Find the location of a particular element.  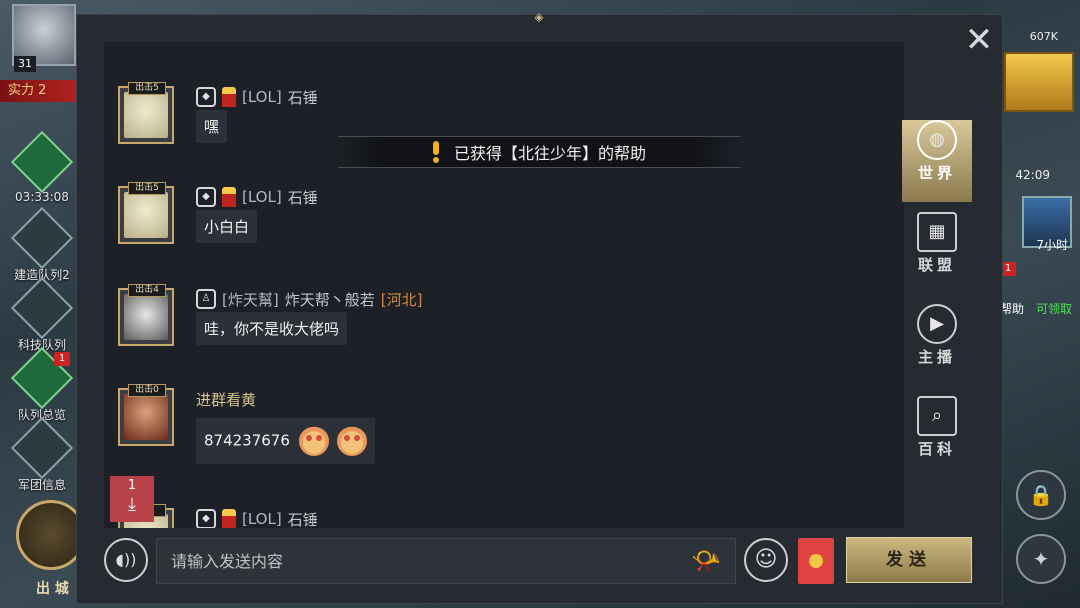

voice-icon: ◖)) is located at coordinates (126, 560).